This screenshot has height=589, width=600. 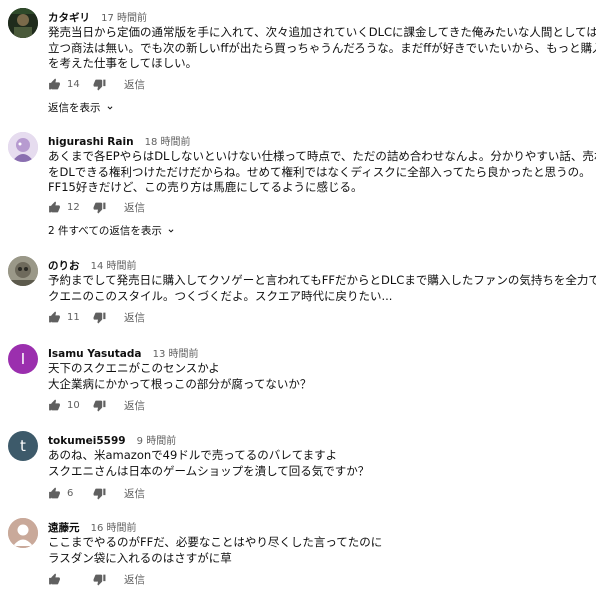 What do you see at coordinates (91, 142) in the screenshot?
I see `comment-author: higurashi Rain` at bounding box center [91, 142].